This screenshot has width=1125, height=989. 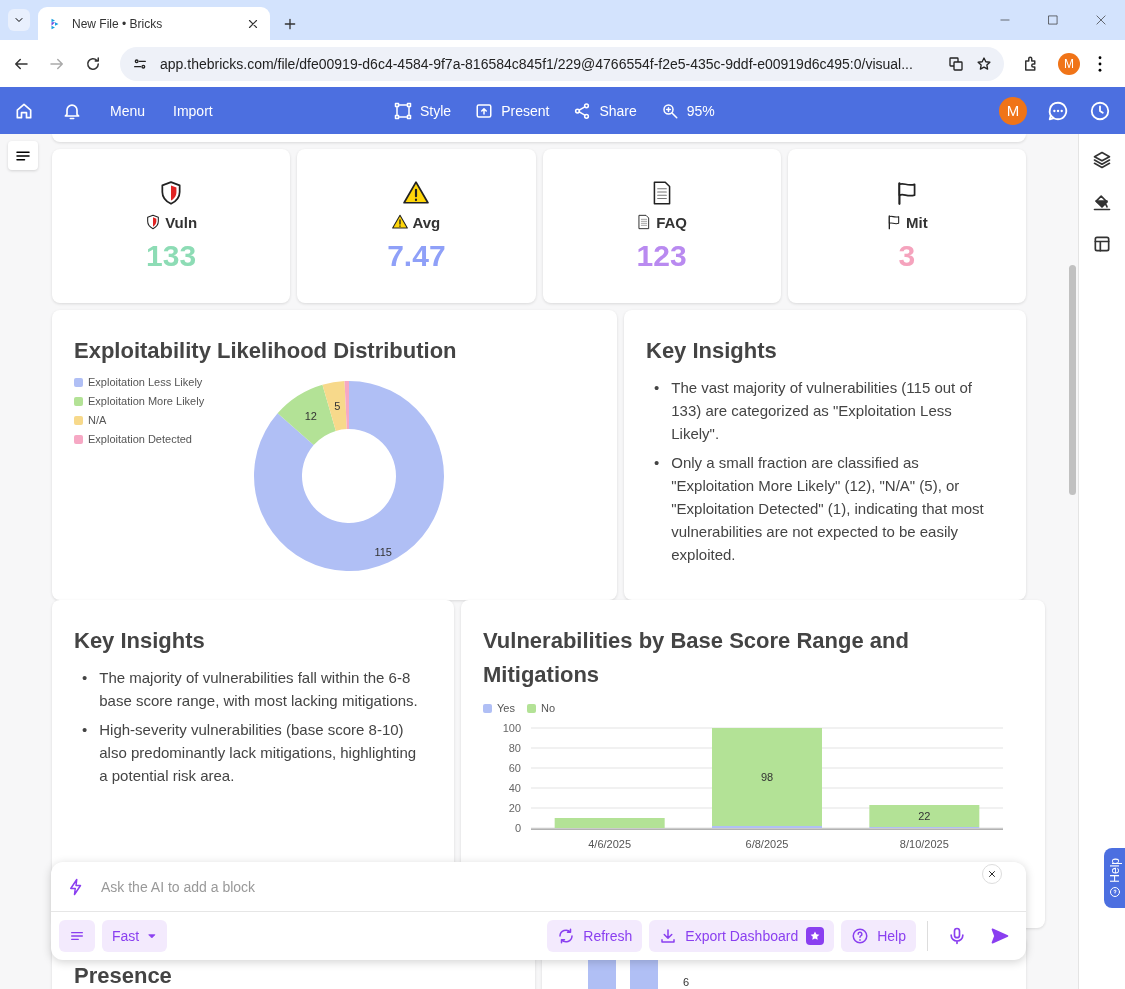 What do you see at coordinates (181, 222) in the screenshot?
I see `stat-label: Vuln` at bounding box center [181, 222].